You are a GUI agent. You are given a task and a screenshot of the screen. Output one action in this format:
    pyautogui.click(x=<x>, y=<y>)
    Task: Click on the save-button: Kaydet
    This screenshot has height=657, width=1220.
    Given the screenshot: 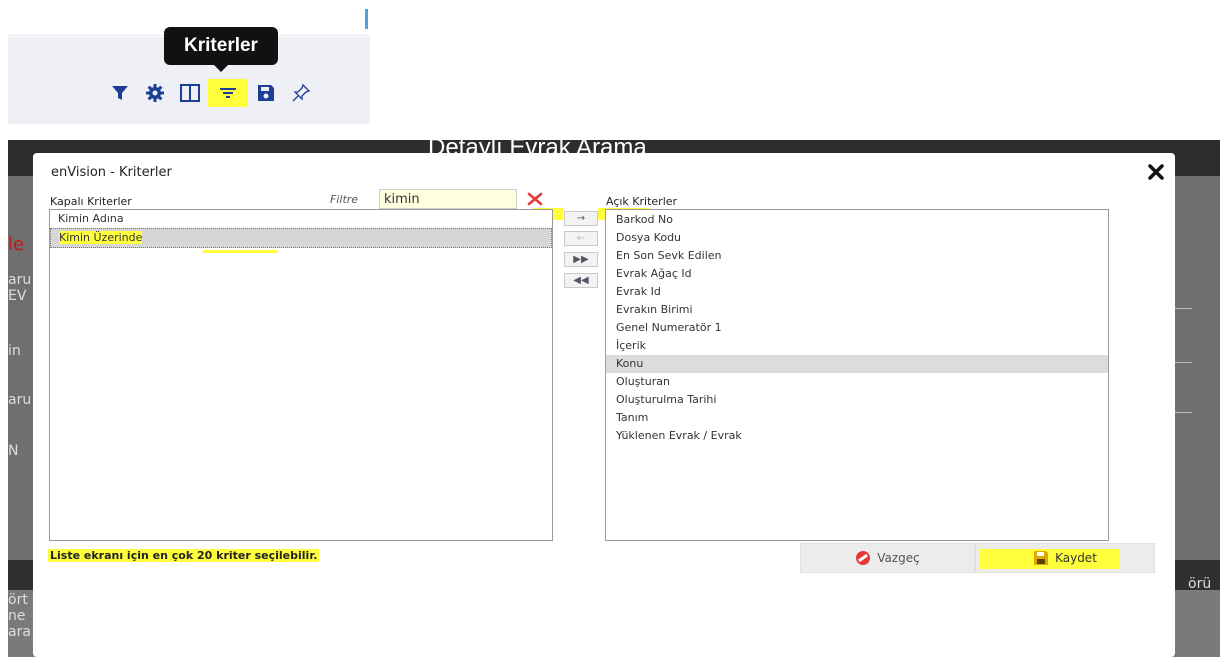 What is the action you would take?
    pyautogui.click(x=1065, y=558)
    